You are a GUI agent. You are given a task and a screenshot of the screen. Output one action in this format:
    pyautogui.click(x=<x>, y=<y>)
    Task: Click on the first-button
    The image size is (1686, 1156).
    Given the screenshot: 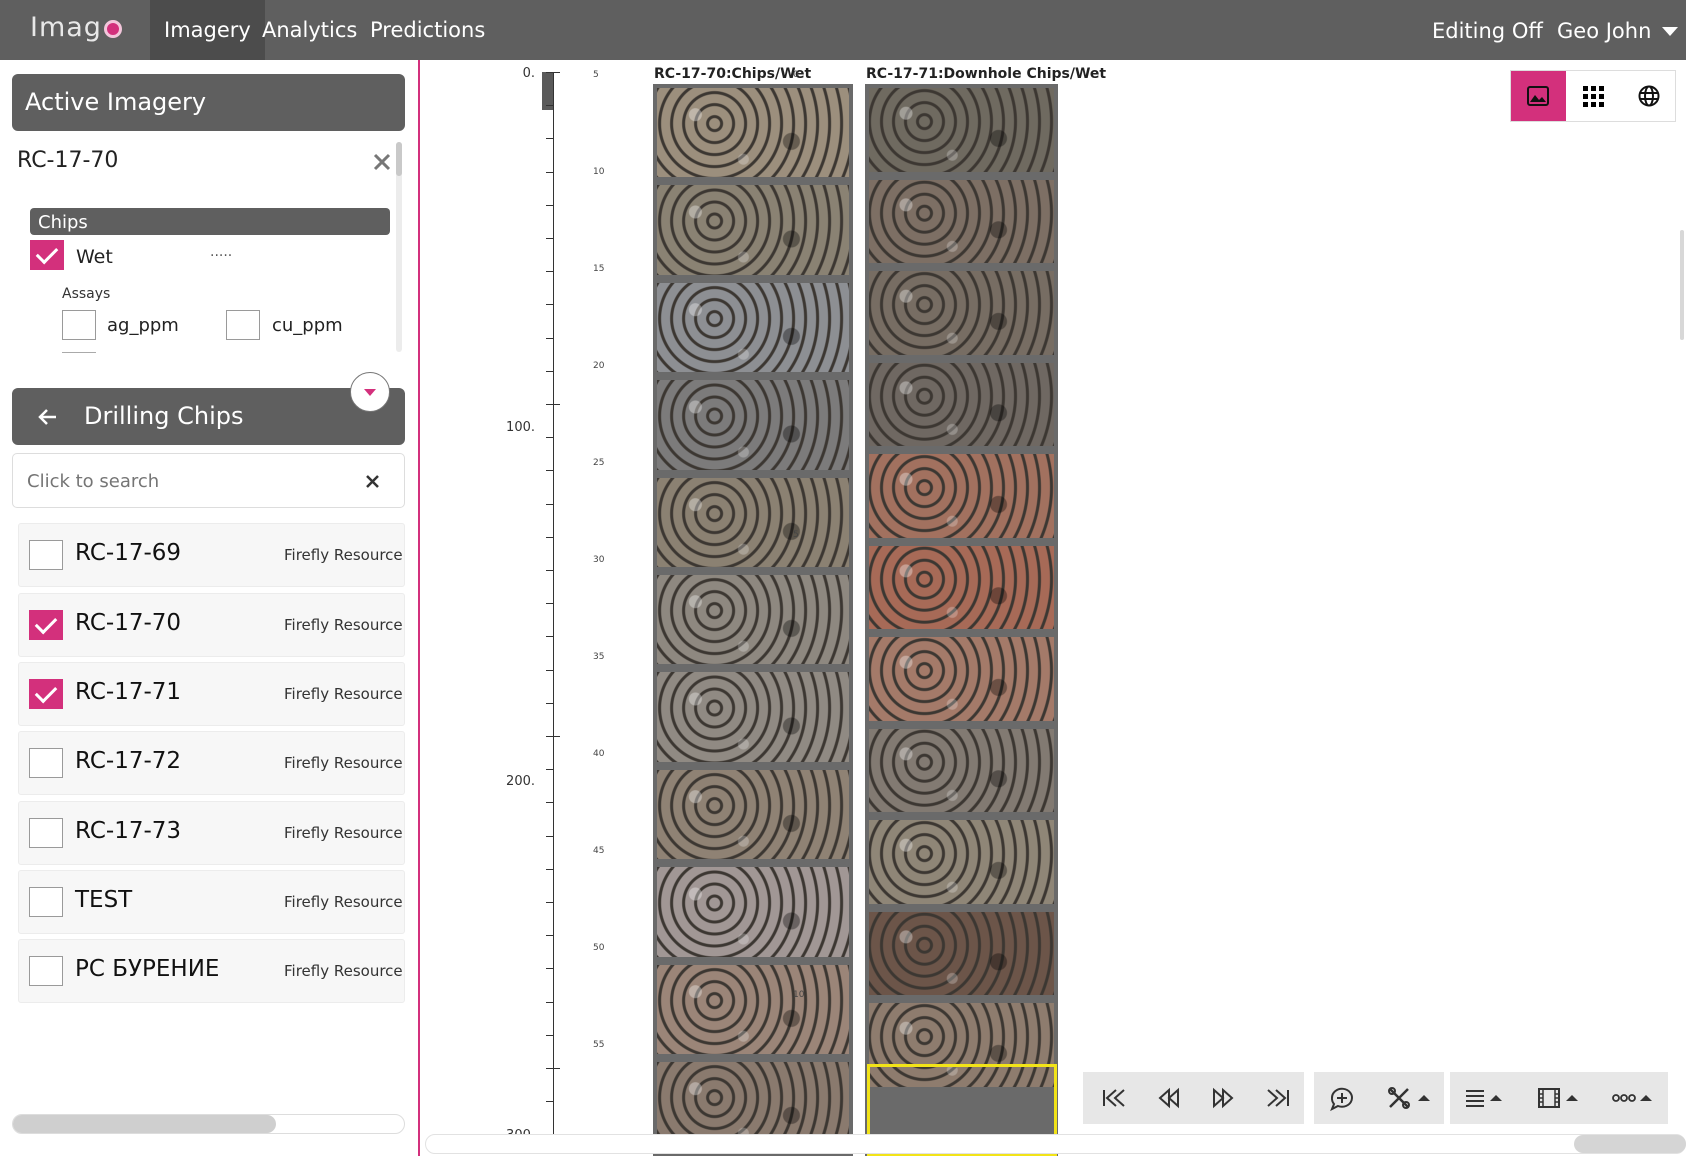 What is the action you would take?
    pyautogui.click(x=1114, y=1098)
    